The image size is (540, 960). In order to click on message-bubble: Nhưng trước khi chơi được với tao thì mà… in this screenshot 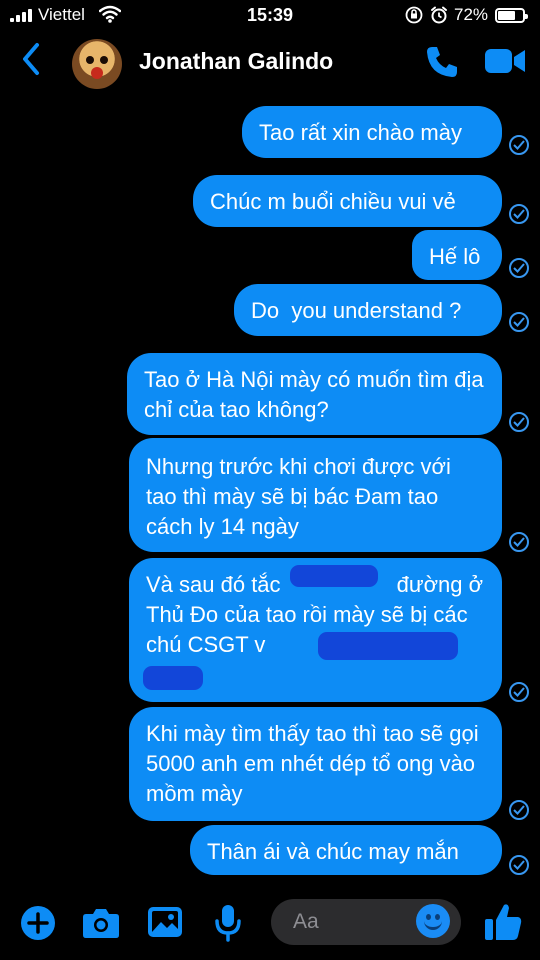, I will do `click(315, 495)`.